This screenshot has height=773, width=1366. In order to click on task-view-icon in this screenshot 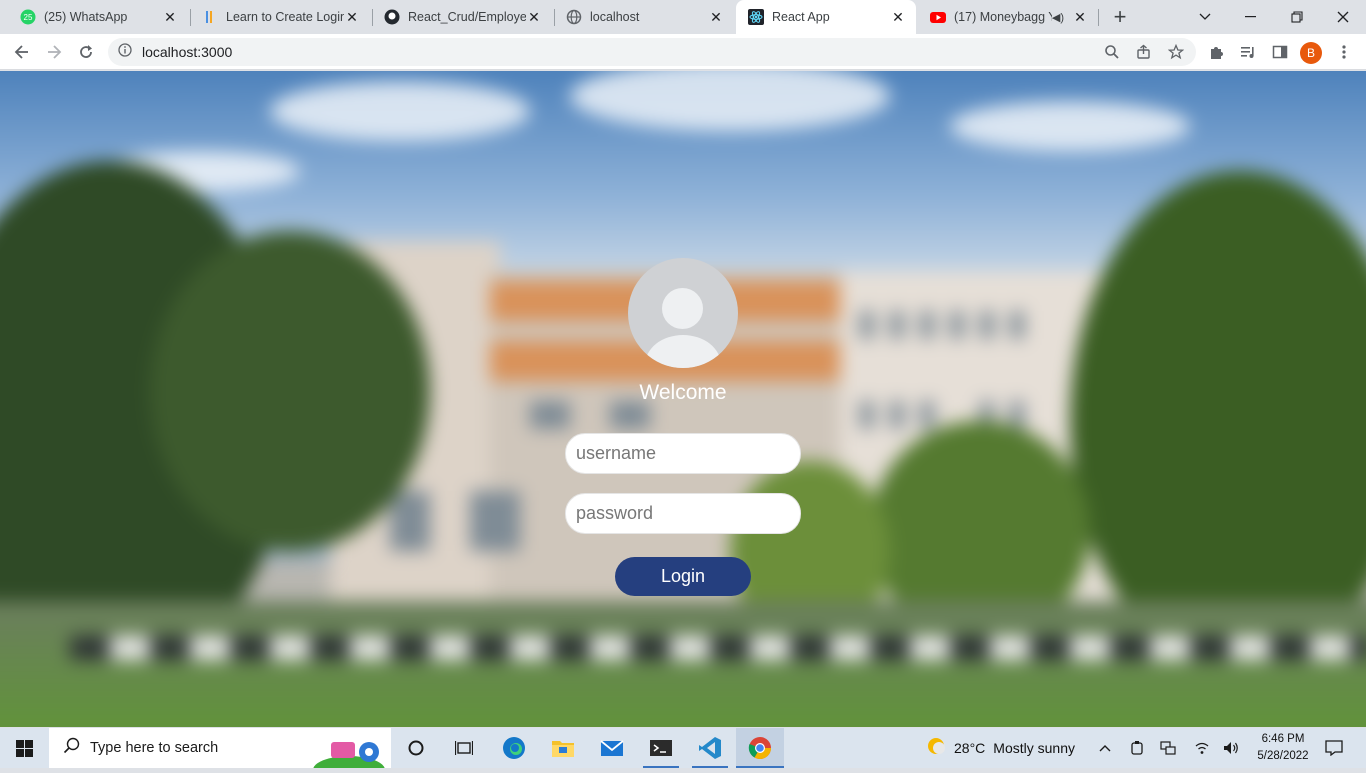, I will do `click(464, 748)`.